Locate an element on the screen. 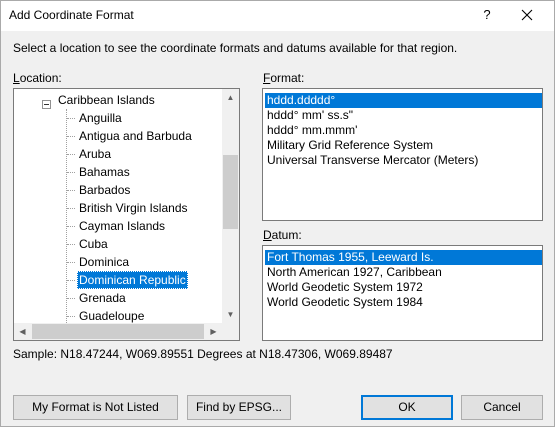 The height and width of the screenshot is (427, 555). tree-item: Dominica is located at coordinates (119, 262).